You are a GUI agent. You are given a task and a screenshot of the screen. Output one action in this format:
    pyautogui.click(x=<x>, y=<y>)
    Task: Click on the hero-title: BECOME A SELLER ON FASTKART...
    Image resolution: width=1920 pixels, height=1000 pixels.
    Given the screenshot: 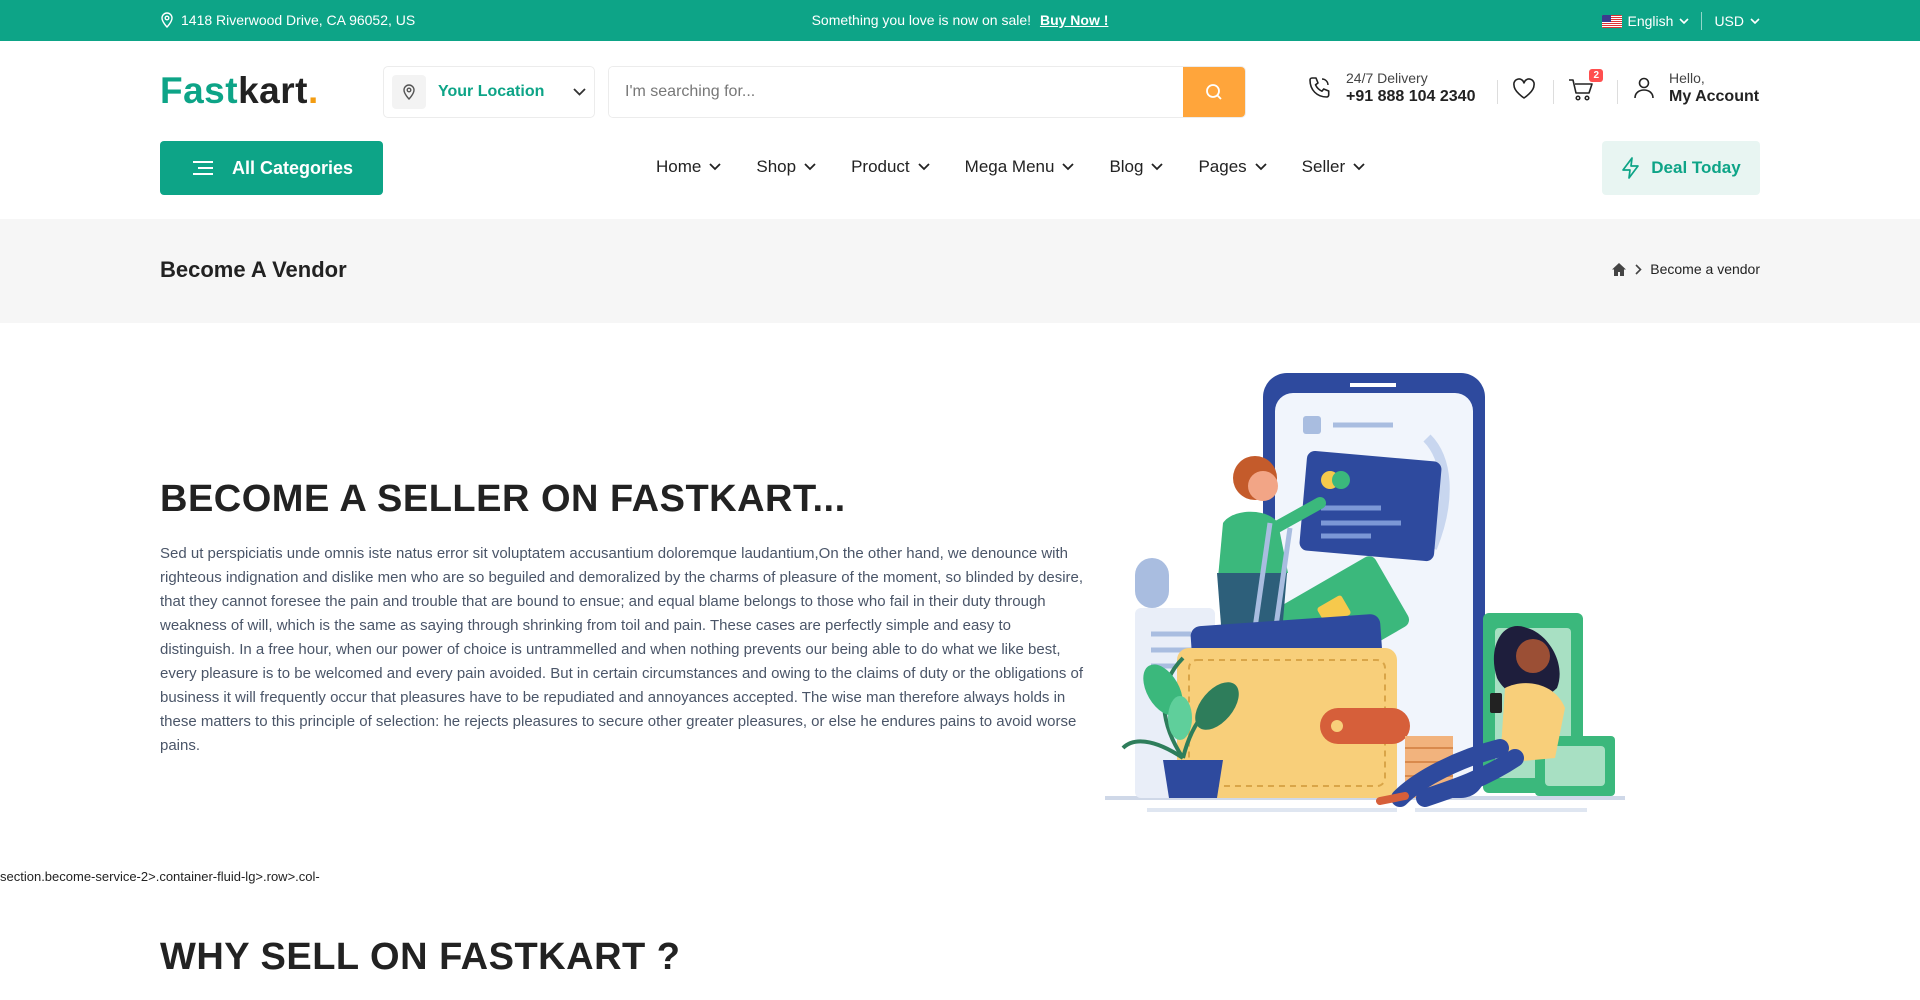 What is the action you would take?
    pyautogui.click(x=503, y=499)
    